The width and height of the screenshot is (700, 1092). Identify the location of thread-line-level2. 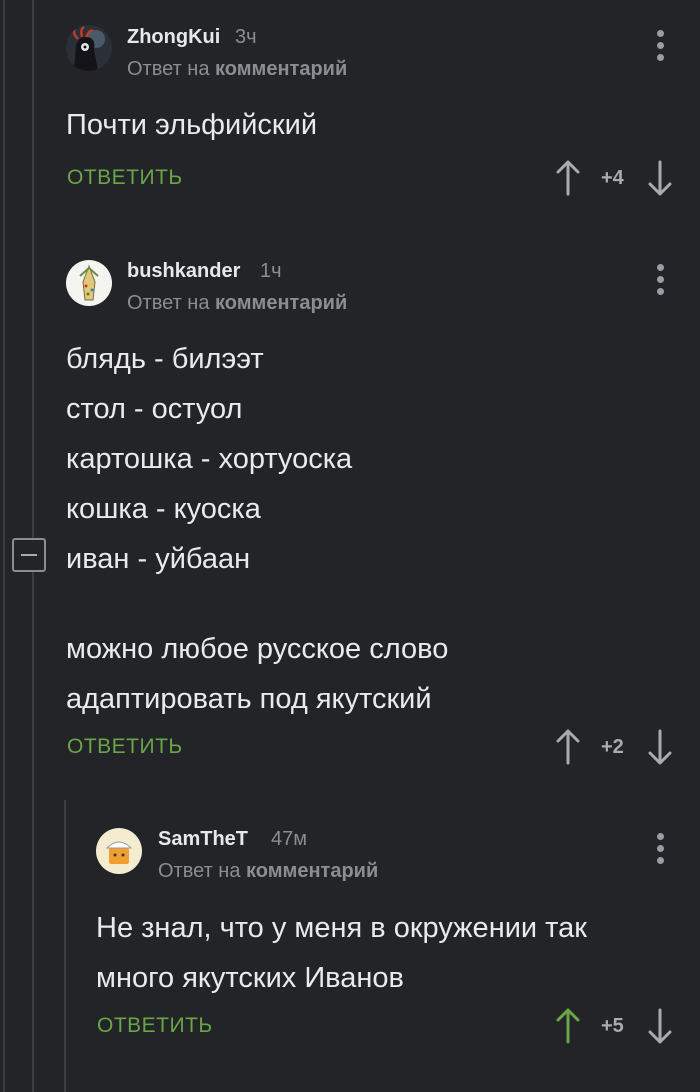
(65, 946).